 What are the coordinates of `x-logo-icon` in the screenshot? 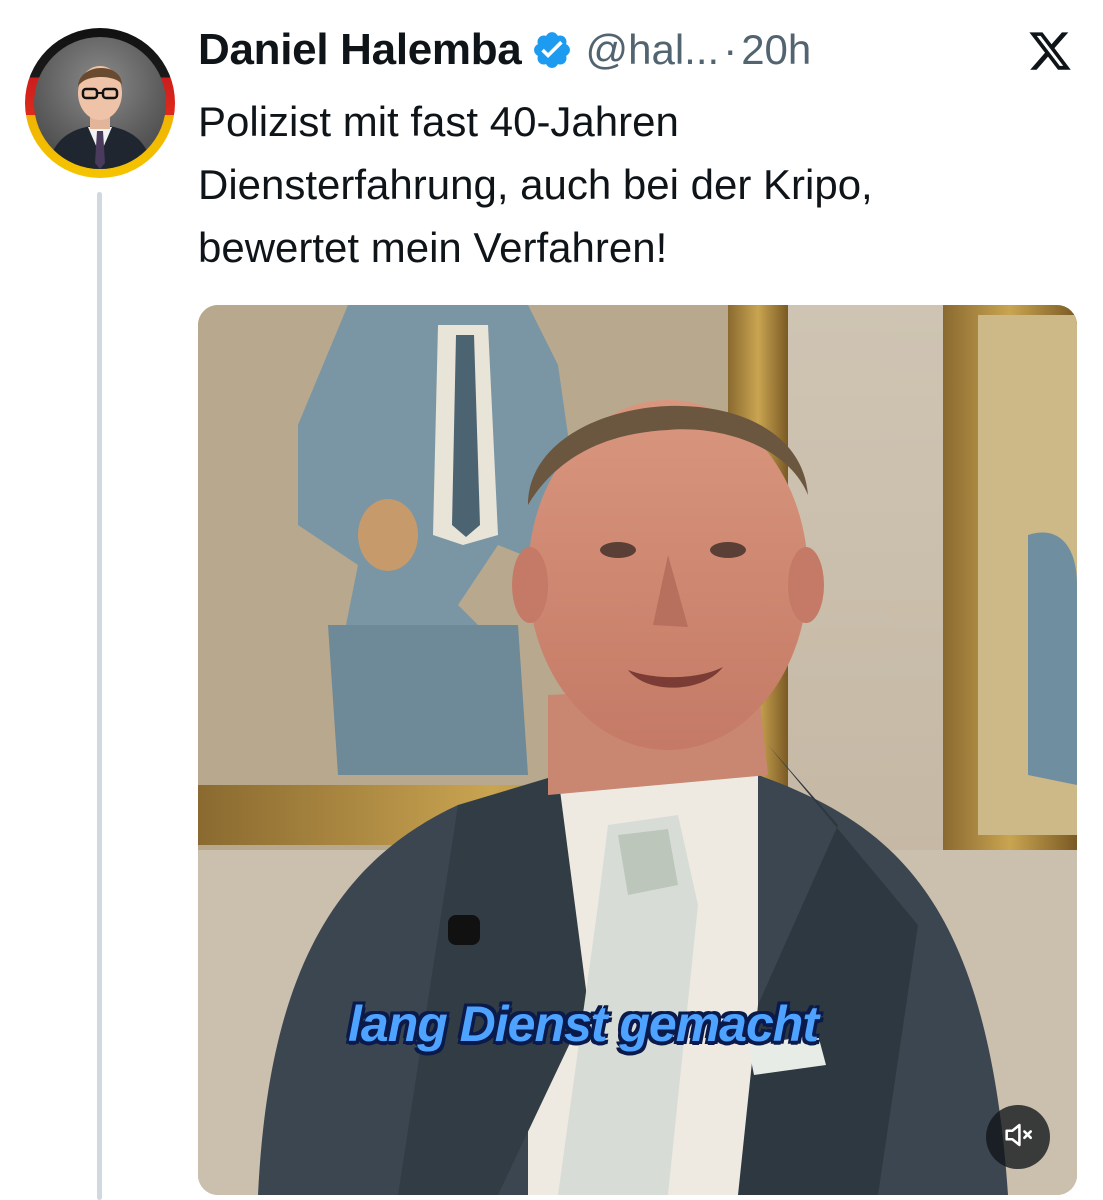 It's located at (1050, 51).